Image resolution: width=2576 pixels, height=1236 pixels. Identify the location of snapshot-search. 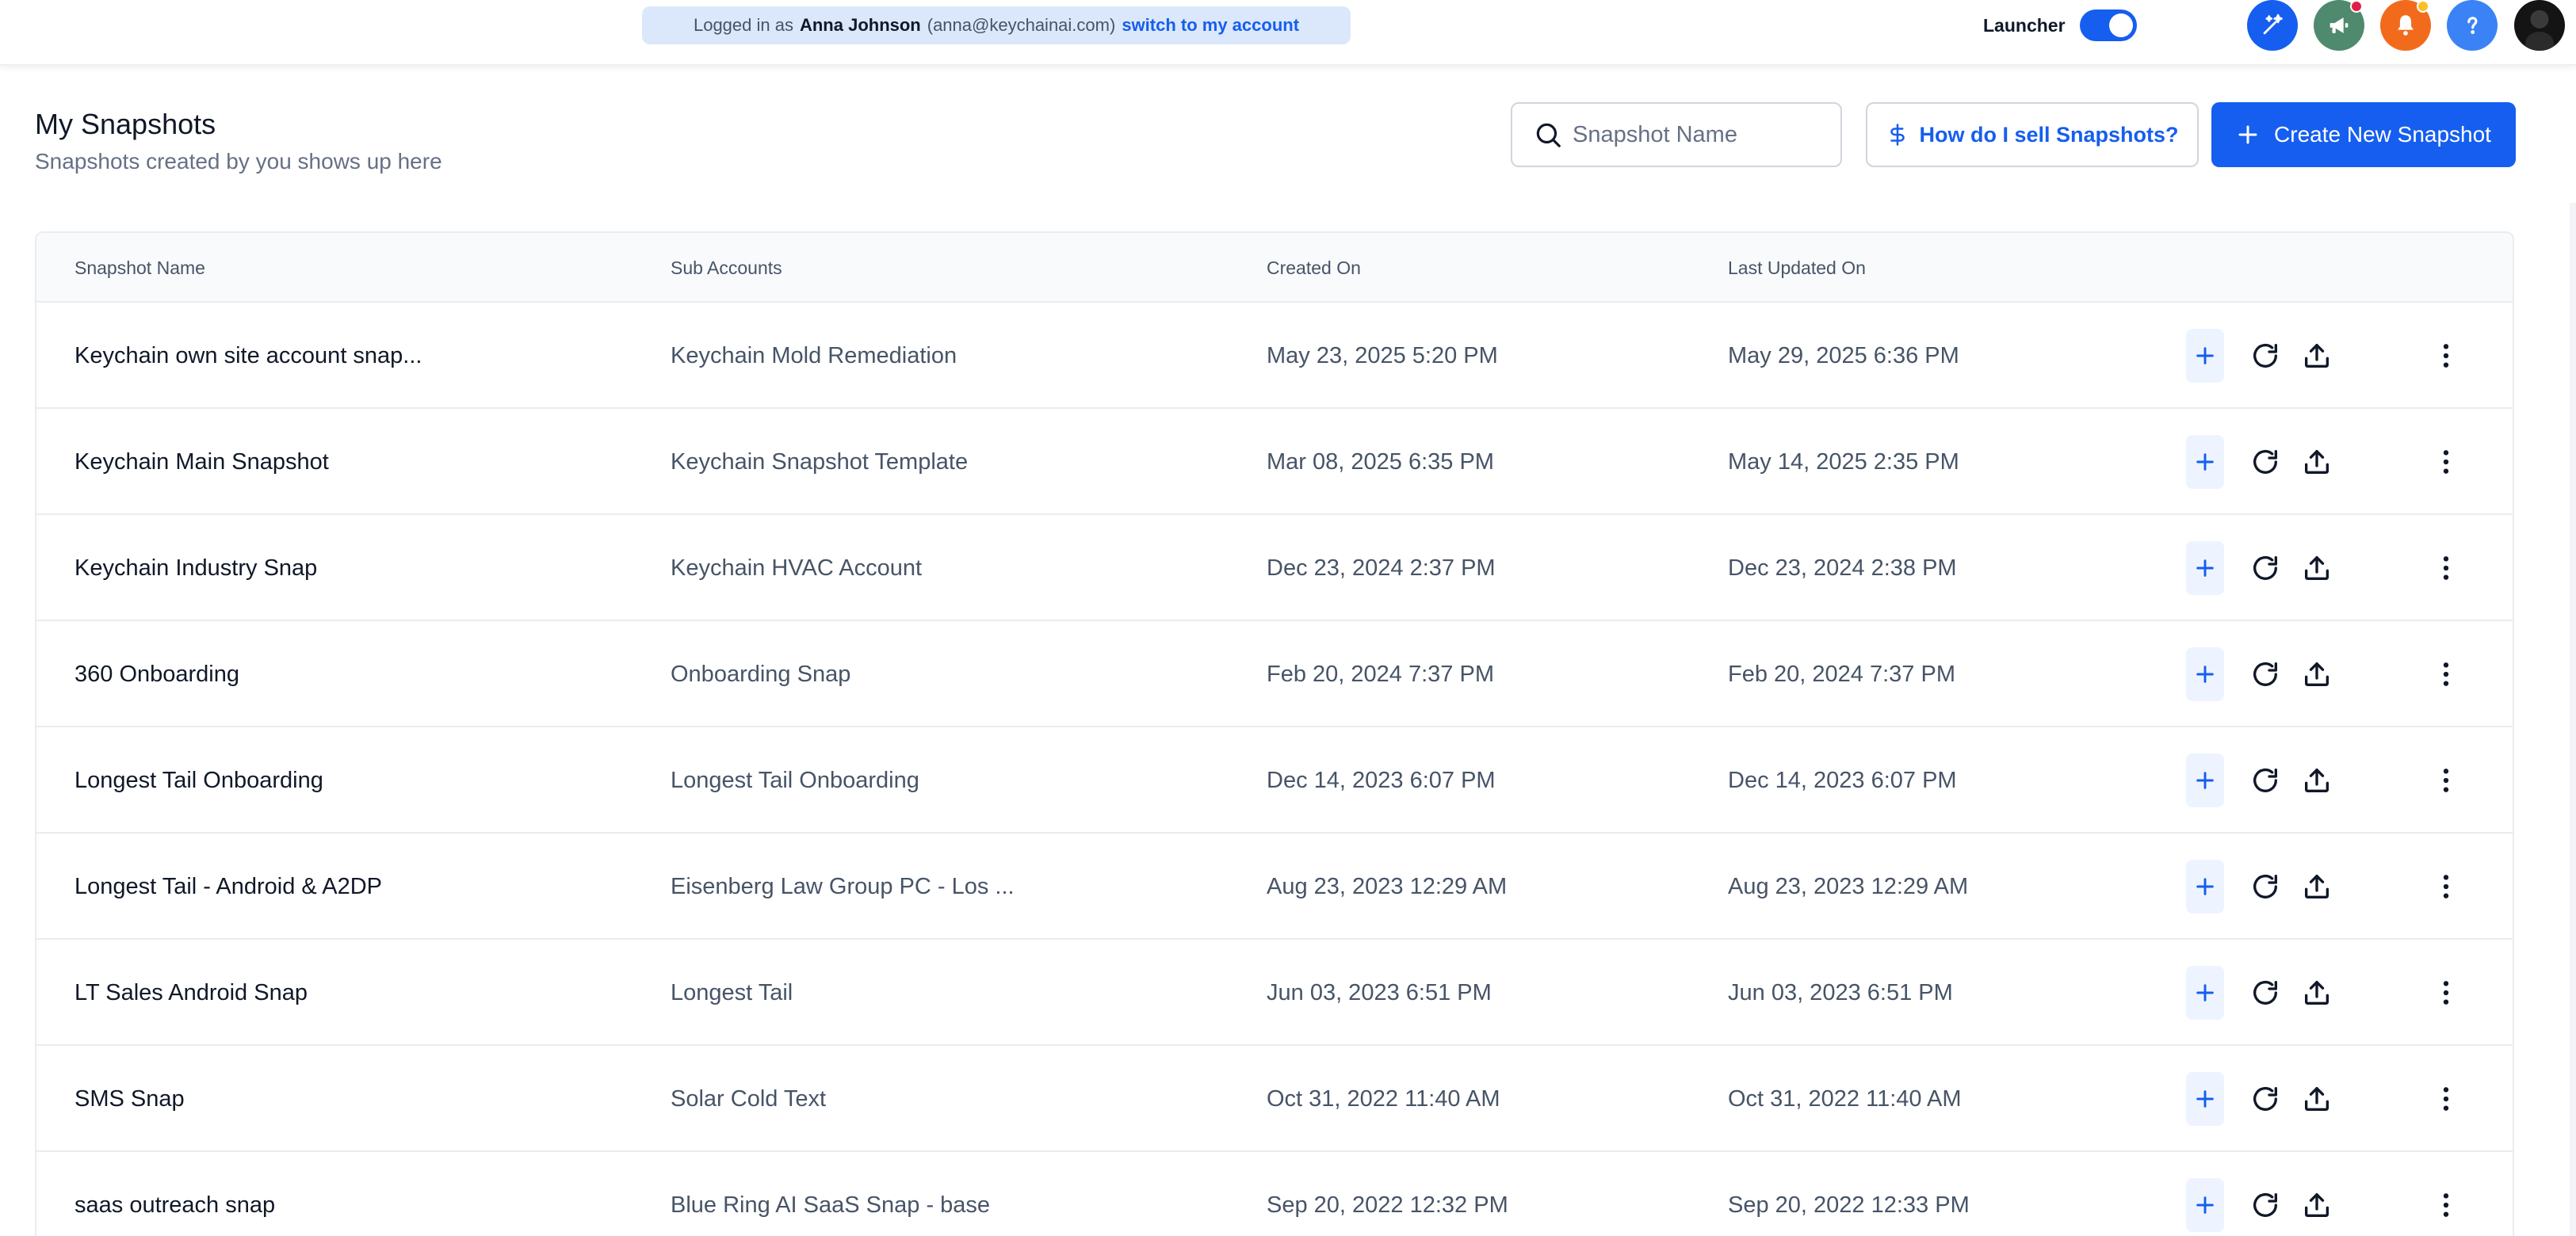
(1676, 134).